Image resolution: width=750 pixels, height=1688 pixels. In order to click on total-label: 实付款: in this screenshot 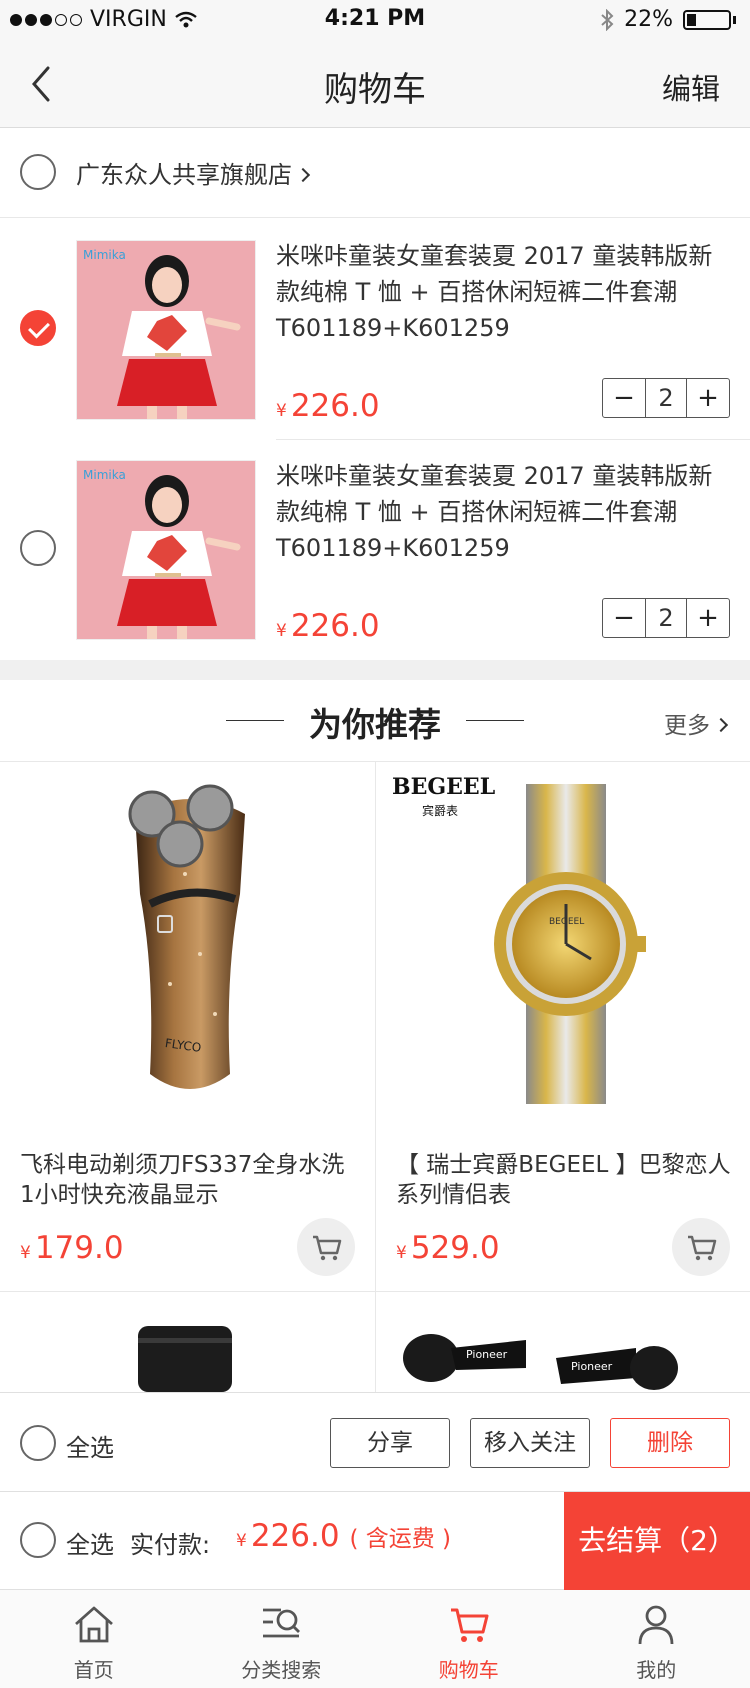, I will do `click(170, 1545)`.